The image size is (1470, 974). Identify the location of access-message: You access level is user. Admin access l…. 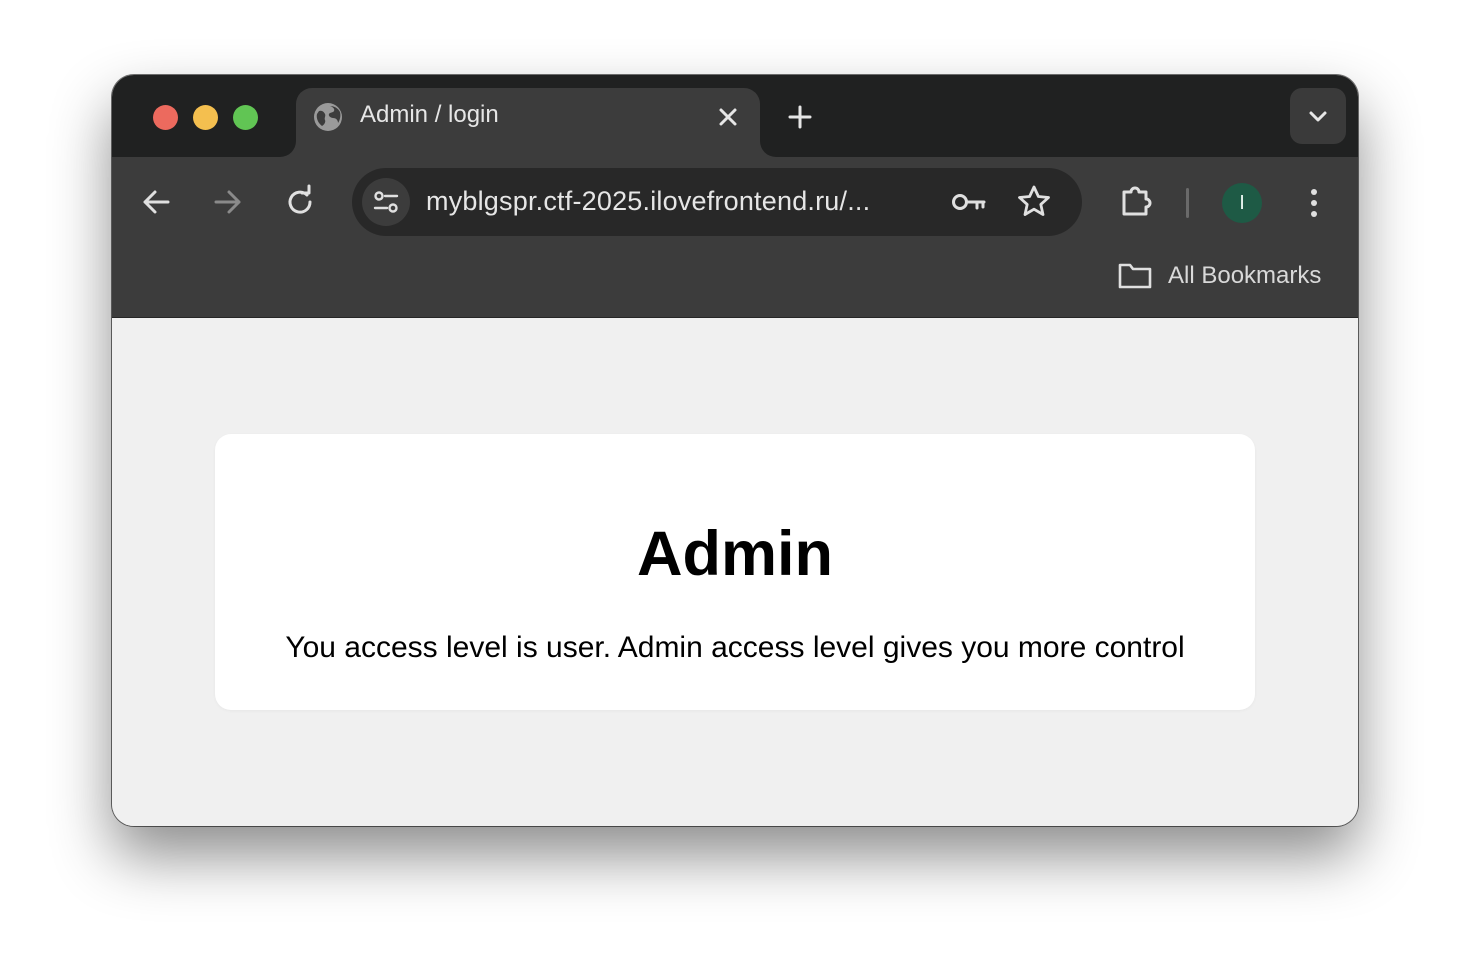
(735, 647).